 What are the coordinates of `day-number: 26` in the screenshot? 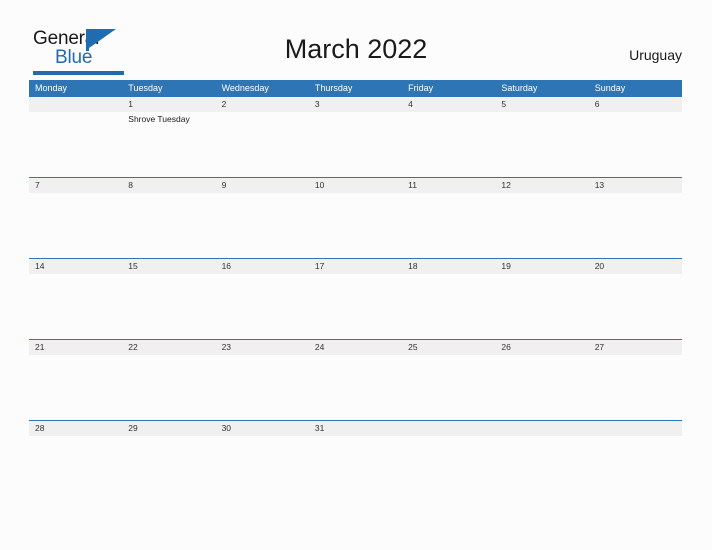 It's located at (541, 347).